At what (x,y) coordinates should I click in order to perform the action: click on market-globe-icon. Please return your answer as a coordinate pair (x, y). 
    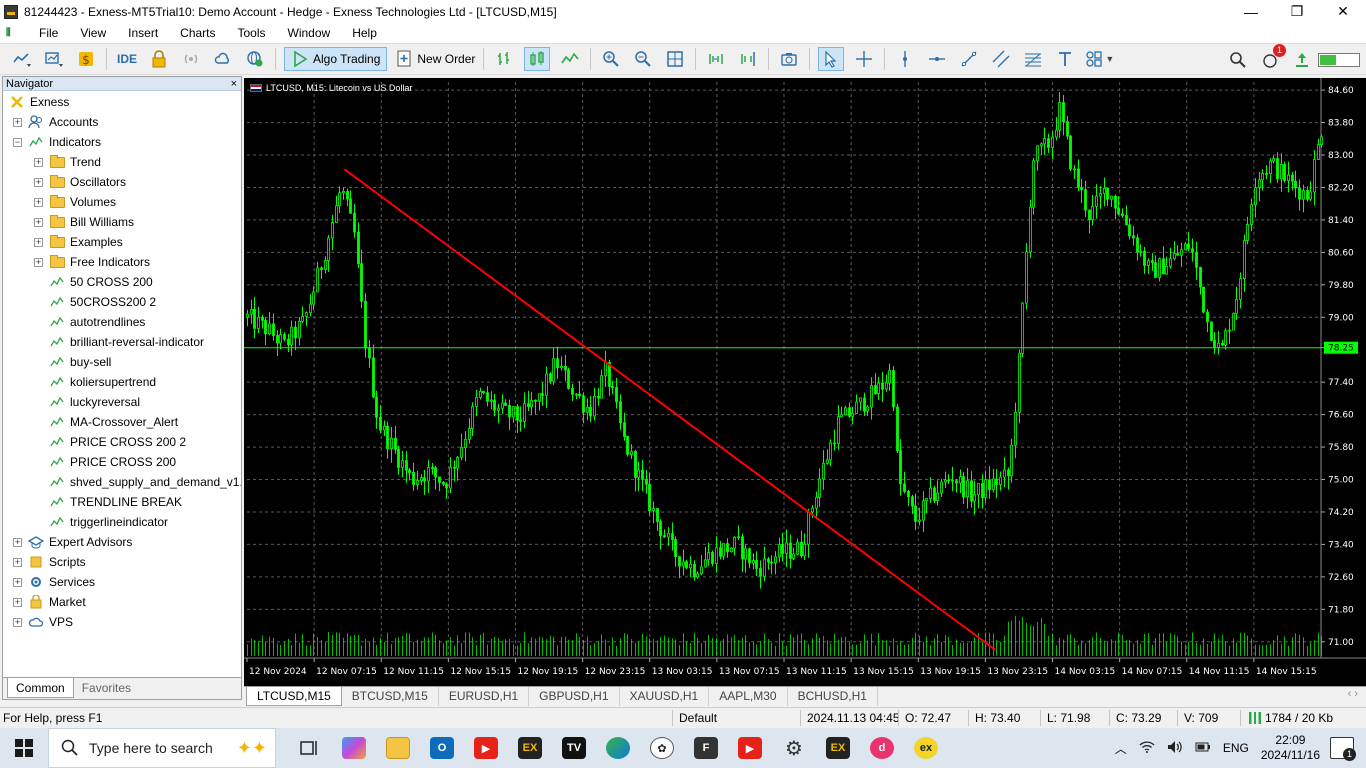
    Looking at the image, I should click on (255, 59).